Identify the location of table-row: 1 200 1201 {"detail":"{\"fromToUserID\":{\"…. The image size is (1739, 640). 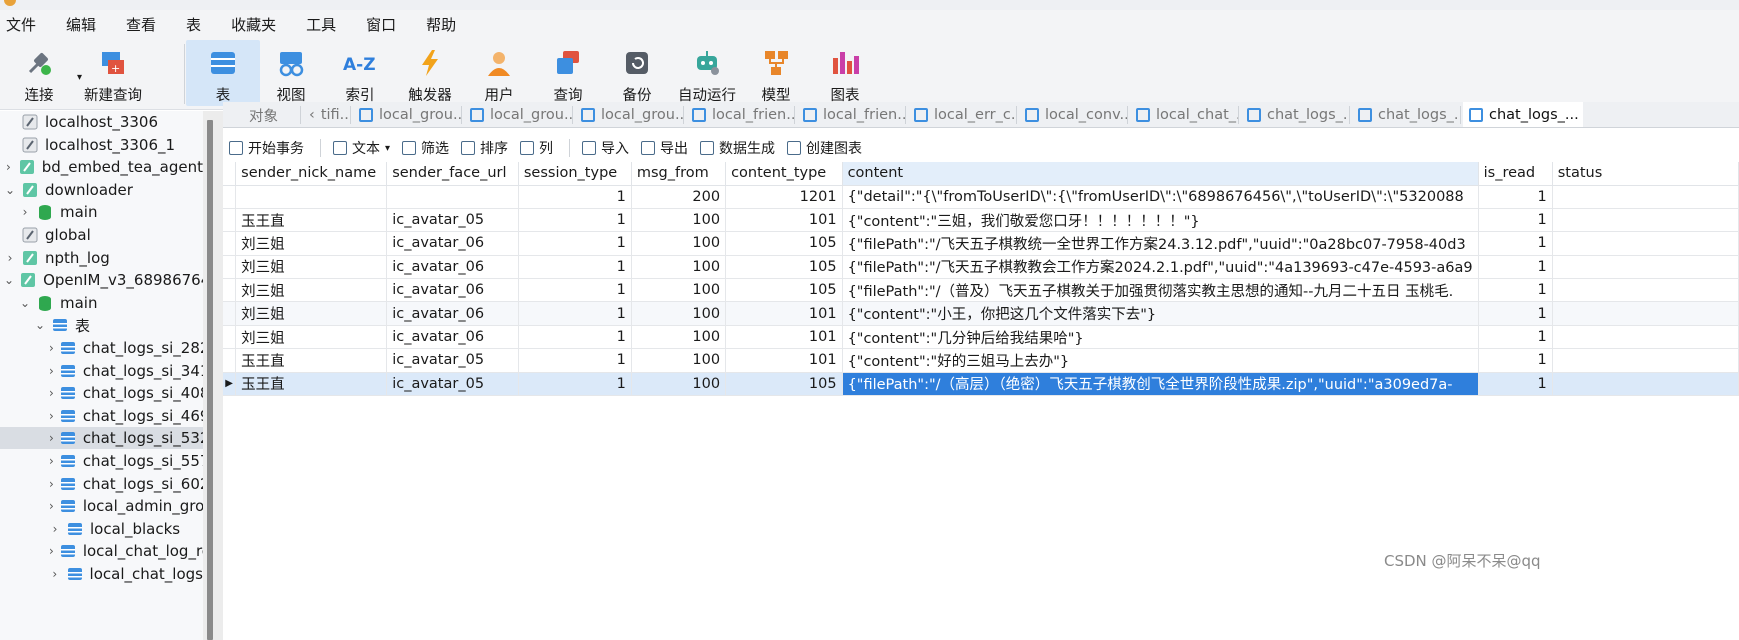
(981, 197).